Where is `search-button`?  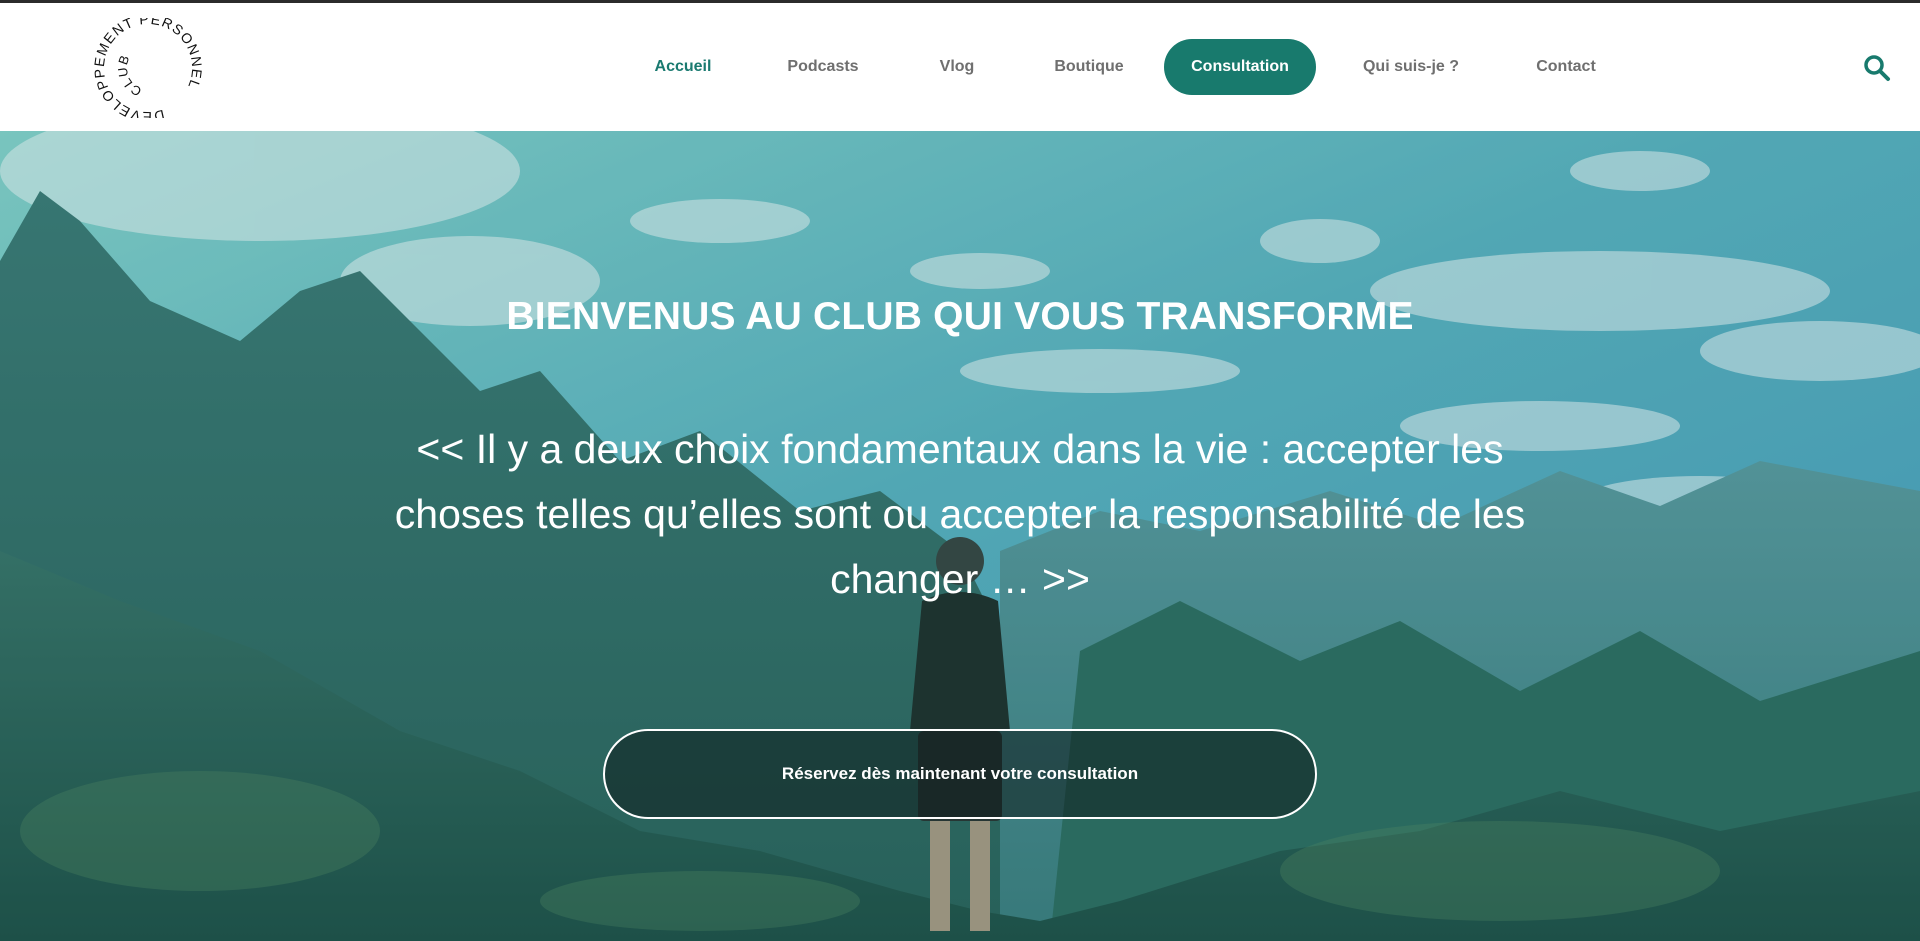 search-button is located at coordinates (1877, 68).